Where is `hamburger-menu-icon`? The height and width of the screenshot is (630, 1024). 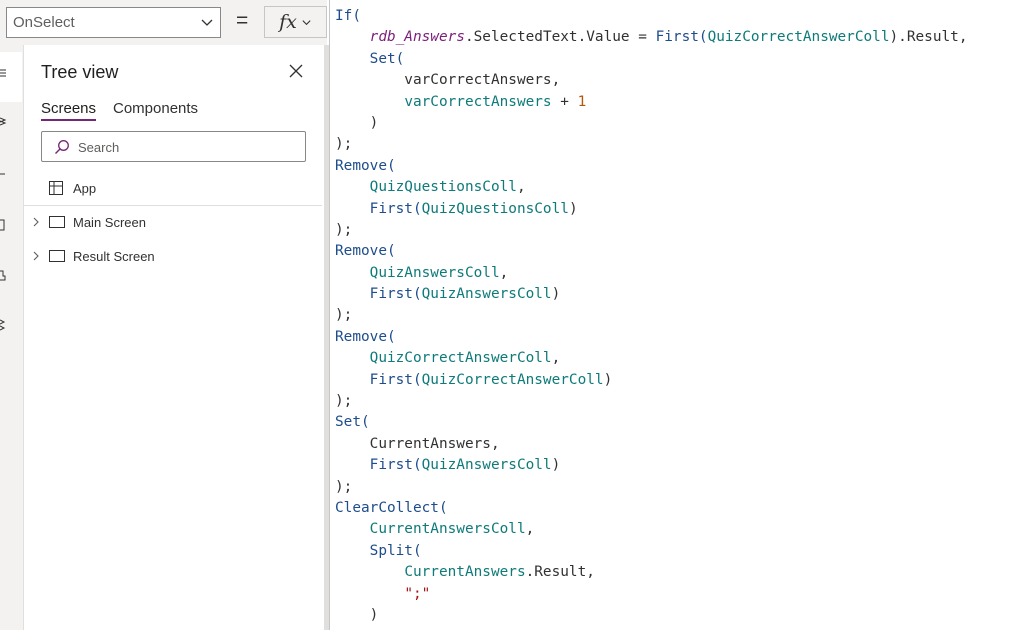
hamburger-menu-icon is located at coordinates (5, 73).